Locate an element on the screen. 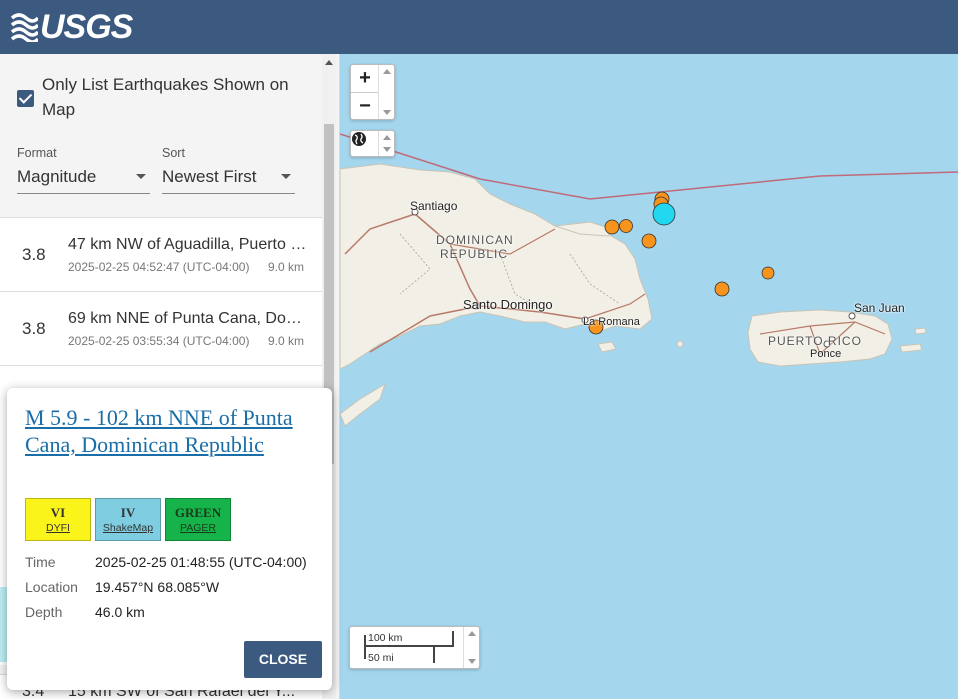 The height and width of the screenshot is (699, 958). dyfi-badge: VI DYFI is located at coordinates (58, 519).